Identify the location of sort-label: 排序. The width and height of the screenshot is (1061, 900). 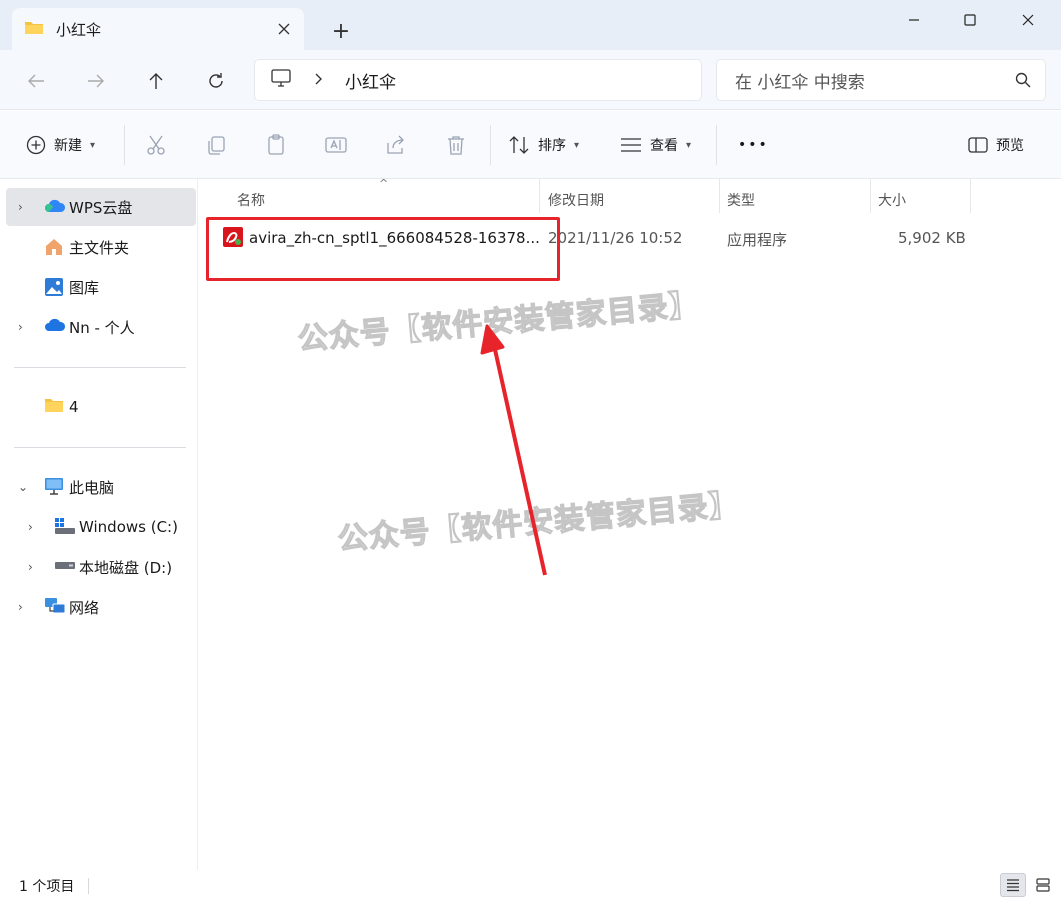
(552, 146).